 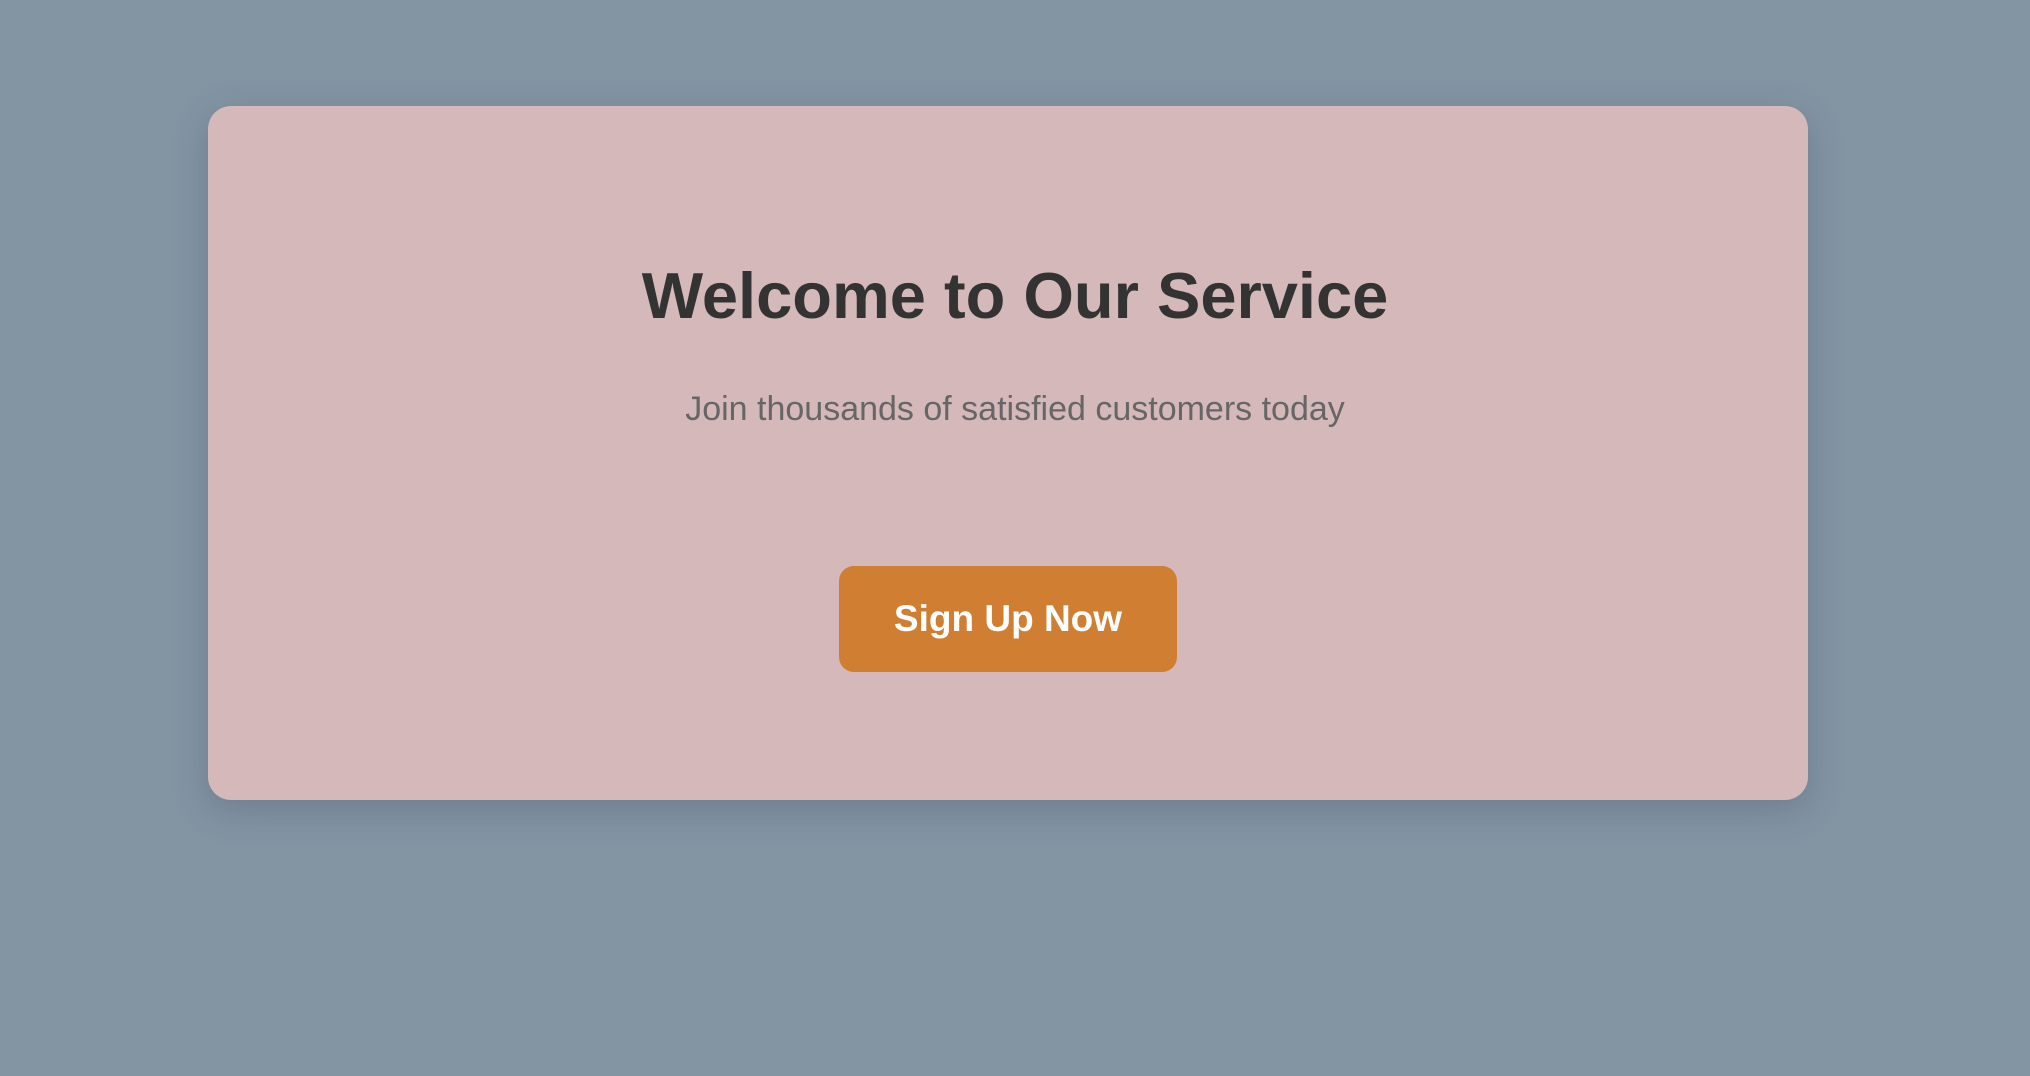 I want to click on hero-title: Welcome to Our Service, so click(x=1015, y=295).